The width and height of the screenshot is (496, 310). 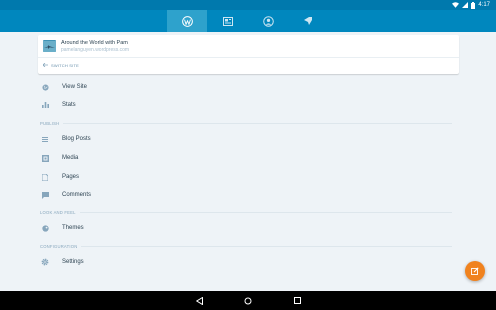 What do you see at coordinates (228, 105) in the screenshot?
I see `menu-item-stats: Stats` at bounding box center [228, 105].